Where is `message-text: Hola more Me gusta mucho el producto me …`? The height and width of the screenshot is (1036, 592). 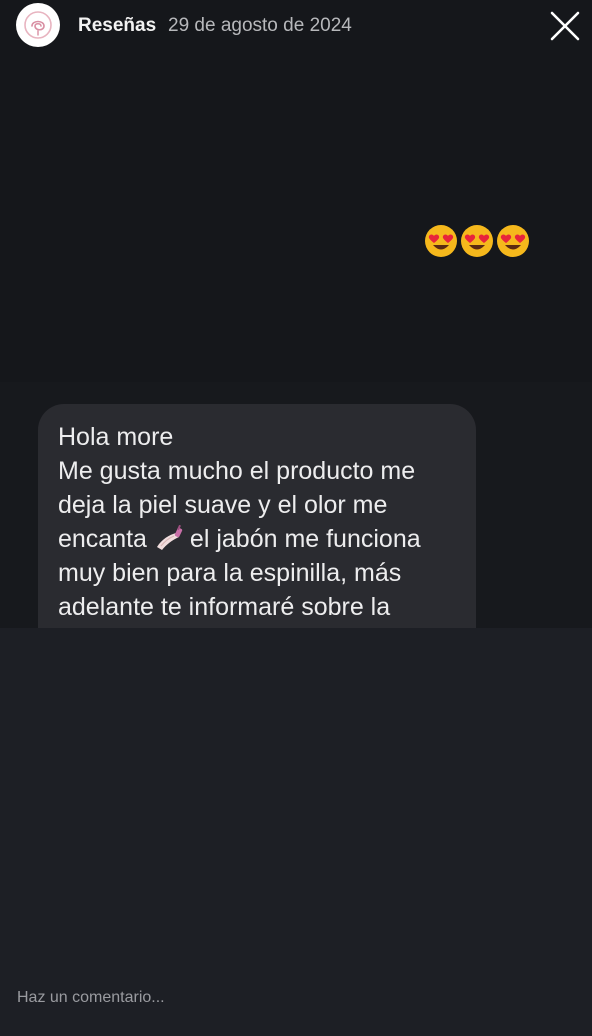
message-text: Hola more Me gusta mucho el producto me … is located at coordinates (263, 522).